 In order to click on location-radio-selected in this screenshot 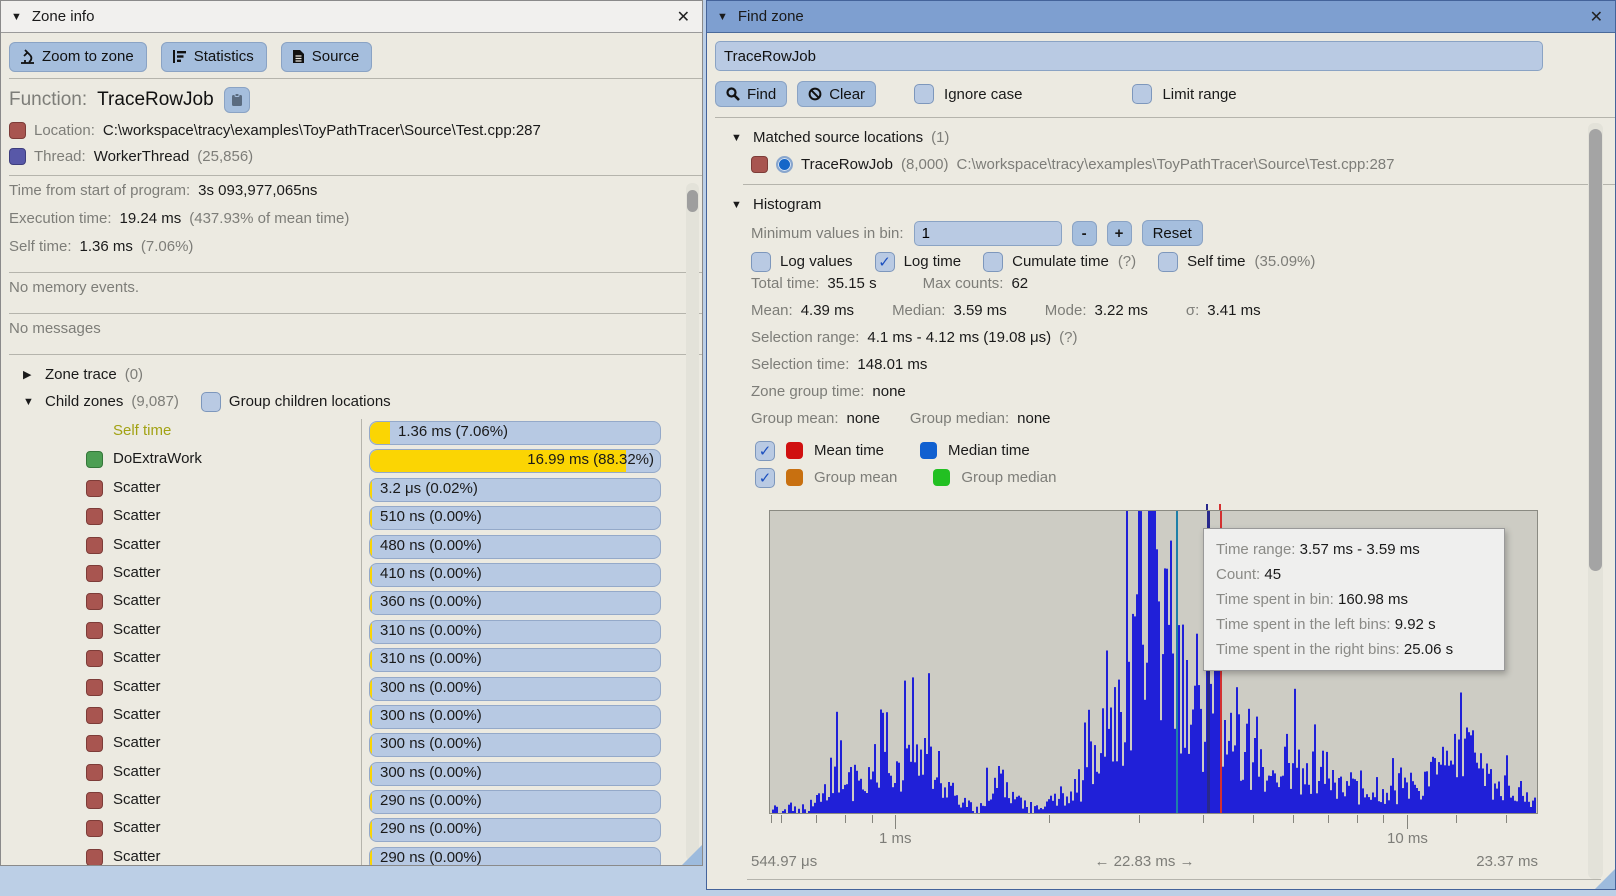, I will do `click(784, 164)`.